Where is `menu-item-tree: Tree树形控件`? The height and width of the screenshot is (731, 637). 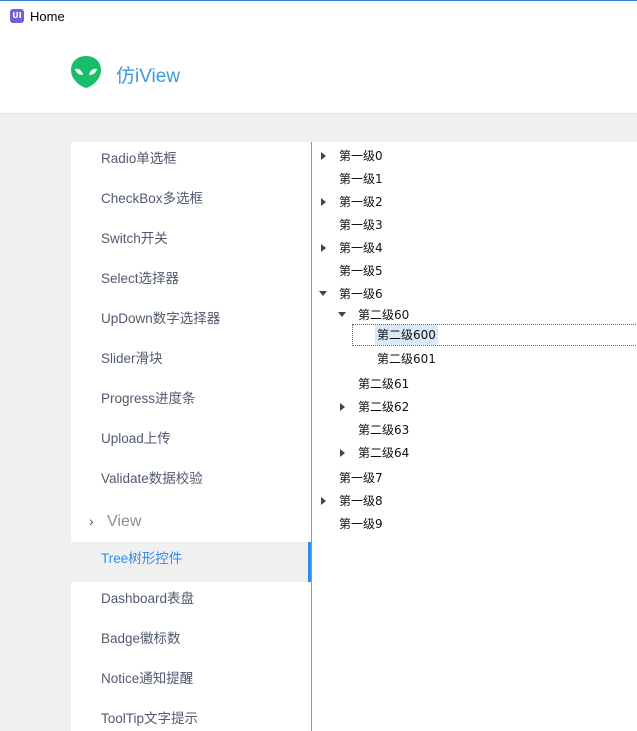
menu-item-tree: Tree树形控件 is located at coordinates (191, 562).